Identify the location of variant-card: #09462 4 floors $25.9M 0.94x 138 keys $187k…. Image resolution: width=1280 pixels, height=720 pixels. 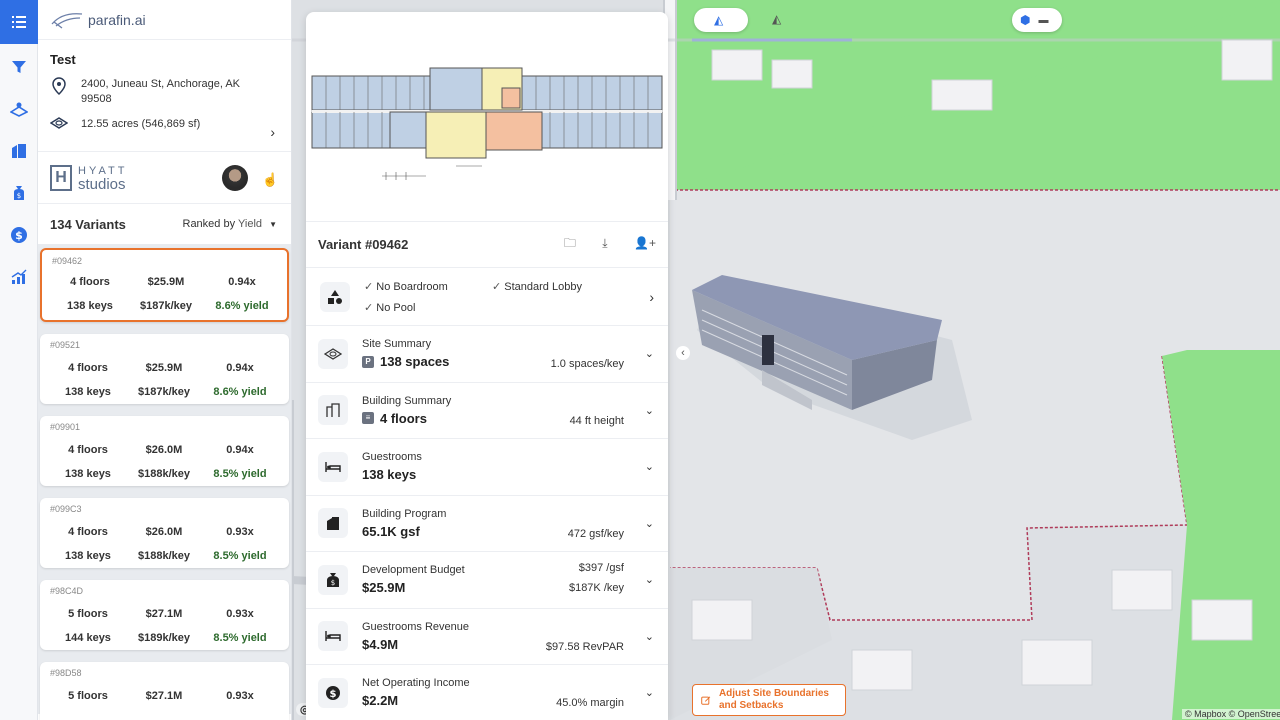
(164, 285).